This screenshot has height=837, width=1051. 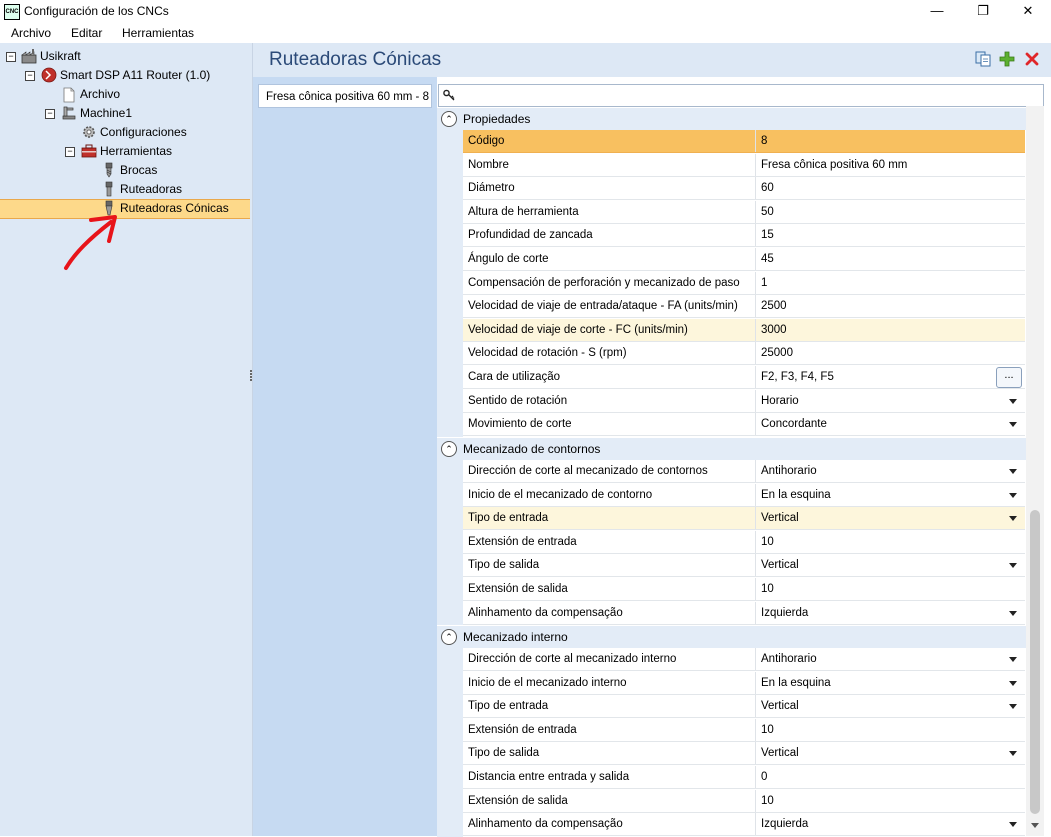 I want to click on scroll-down-icon, so click(x=1035, y=825).